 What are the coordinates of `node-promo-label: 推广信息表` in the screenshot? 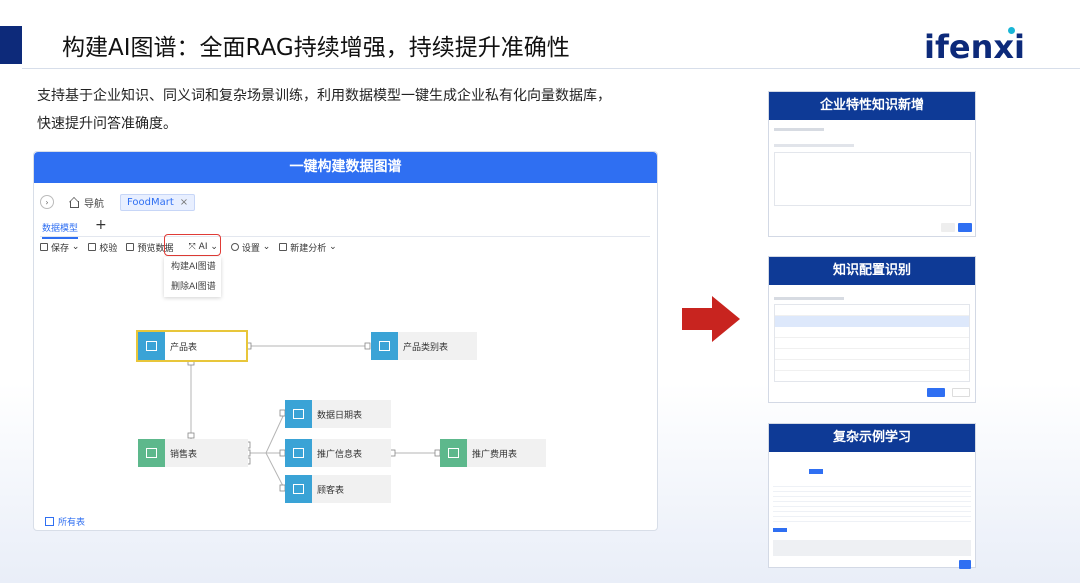 It's located at (340, 454).